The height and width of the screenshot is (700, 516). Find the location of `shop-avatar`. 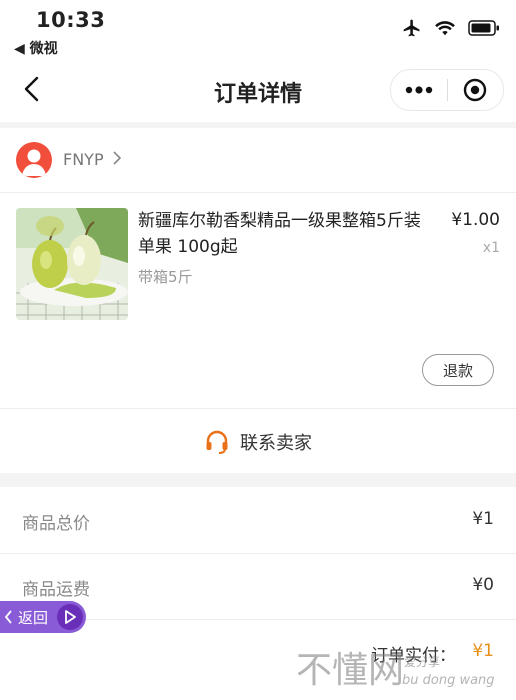

shop-avatar is located at coordinates (34, 160).